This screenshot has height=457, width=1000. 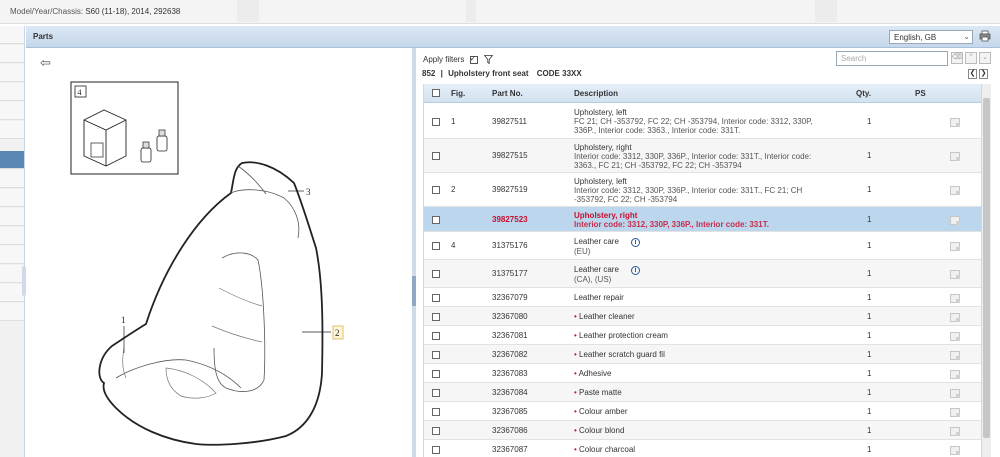 I want to click on left-nav, so click(x=13, y=241).